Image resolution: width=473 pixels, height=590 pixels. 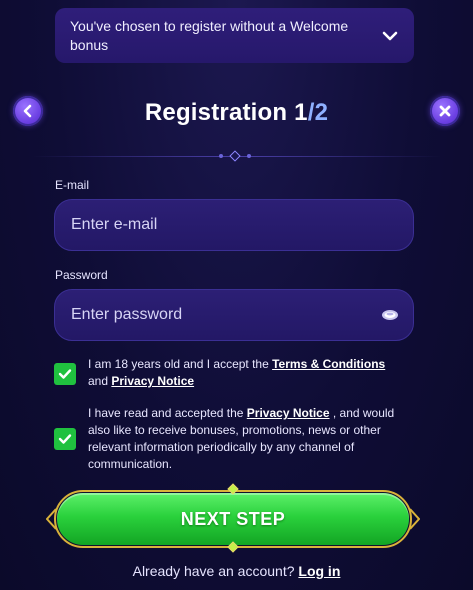 I want to click on divider-dot-right, so click(x=249, y=156).